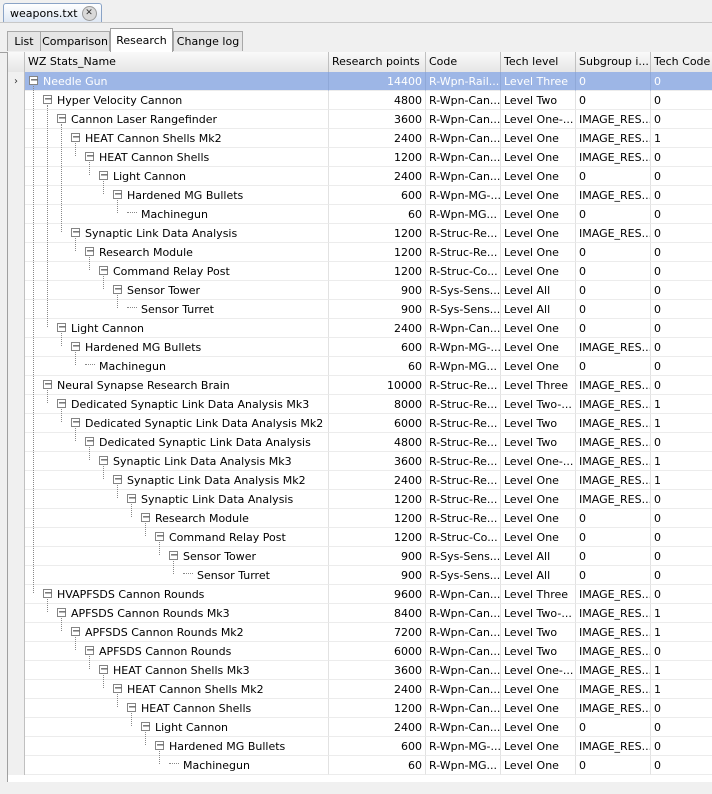 The width and height of the screenshot is (712, 794). Describe the element at coordinates (177, 385) in the screenshot. I see `name-cell: − Neural Synapse Research Brain` at that location.